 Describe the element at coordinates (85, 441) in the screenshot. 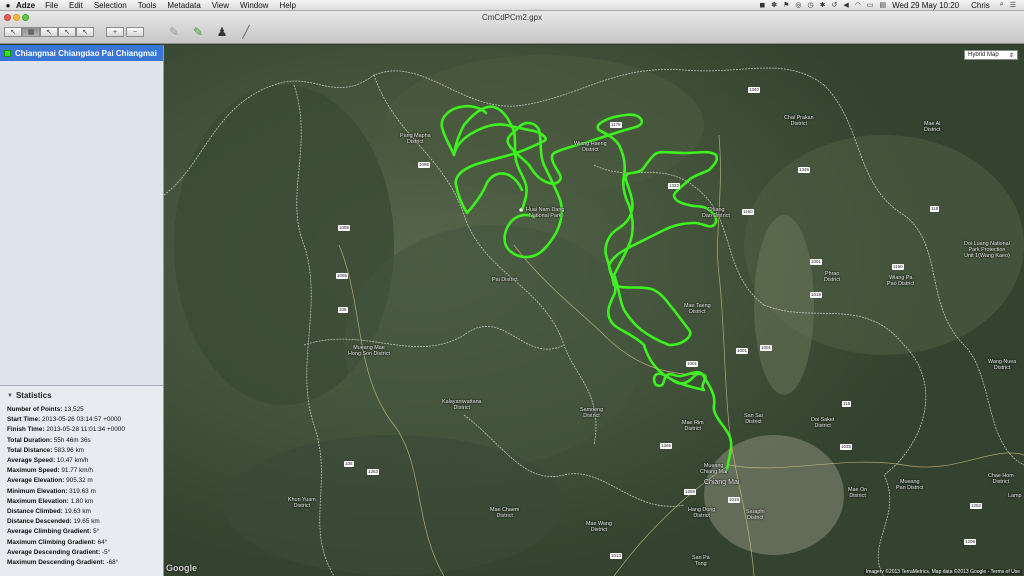

I see `stat-row: Total Duration: 55h 46m 36s` at that location.